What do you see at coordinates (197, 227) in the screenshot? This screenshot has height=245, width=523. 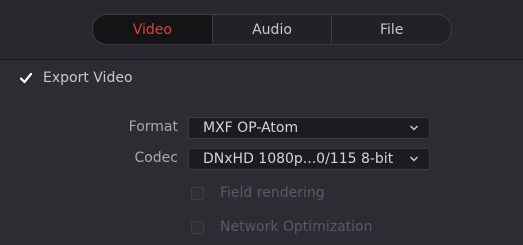 I see `network-optimization-checkbox` at bounding box center [197, 227].